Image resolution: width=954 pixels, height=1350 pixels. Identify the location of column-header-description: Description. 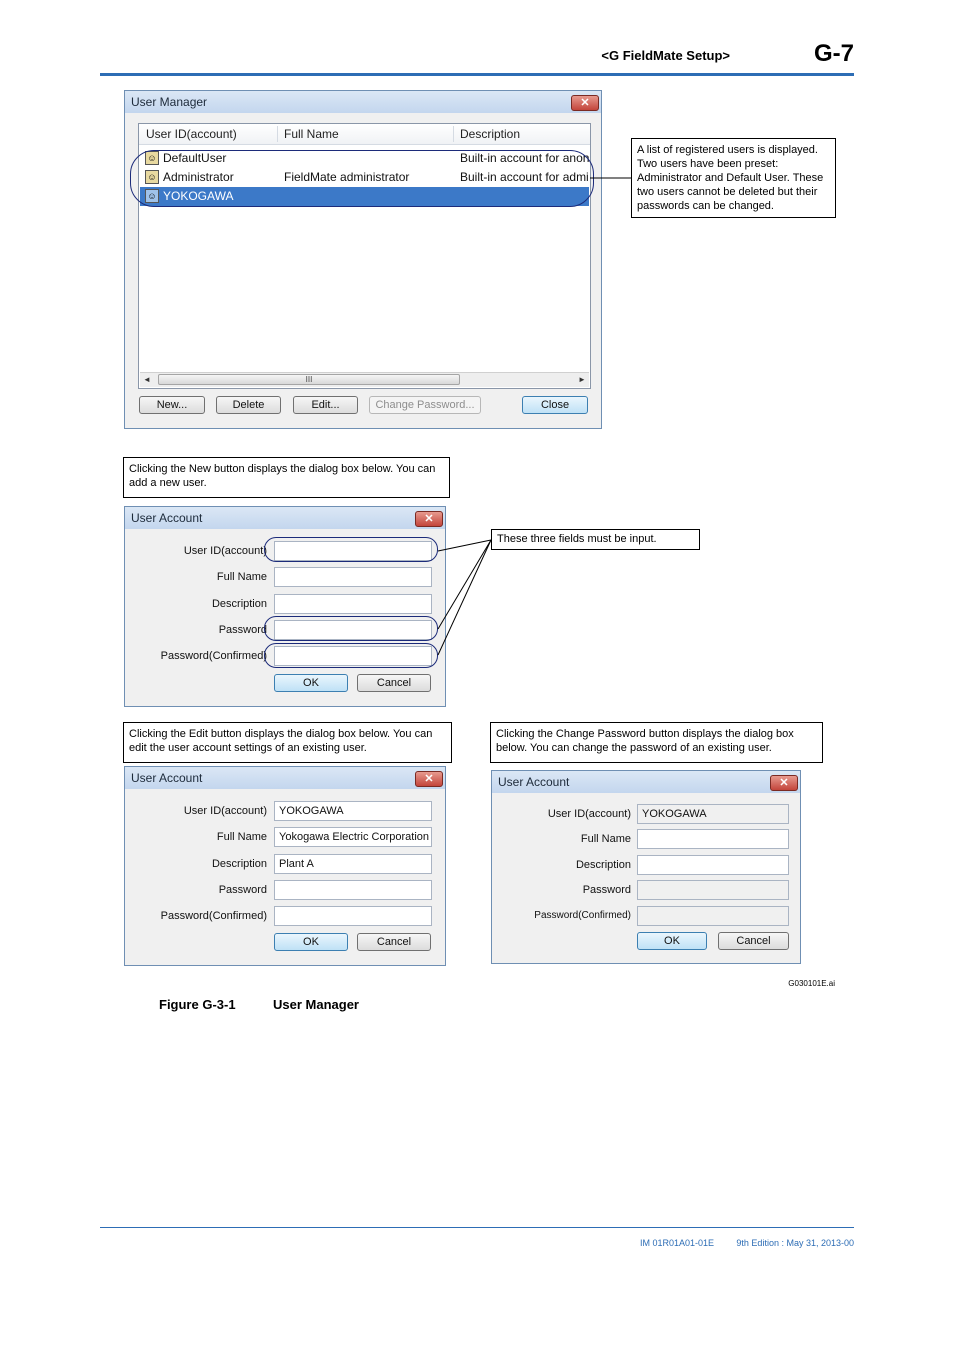
(490, 134).